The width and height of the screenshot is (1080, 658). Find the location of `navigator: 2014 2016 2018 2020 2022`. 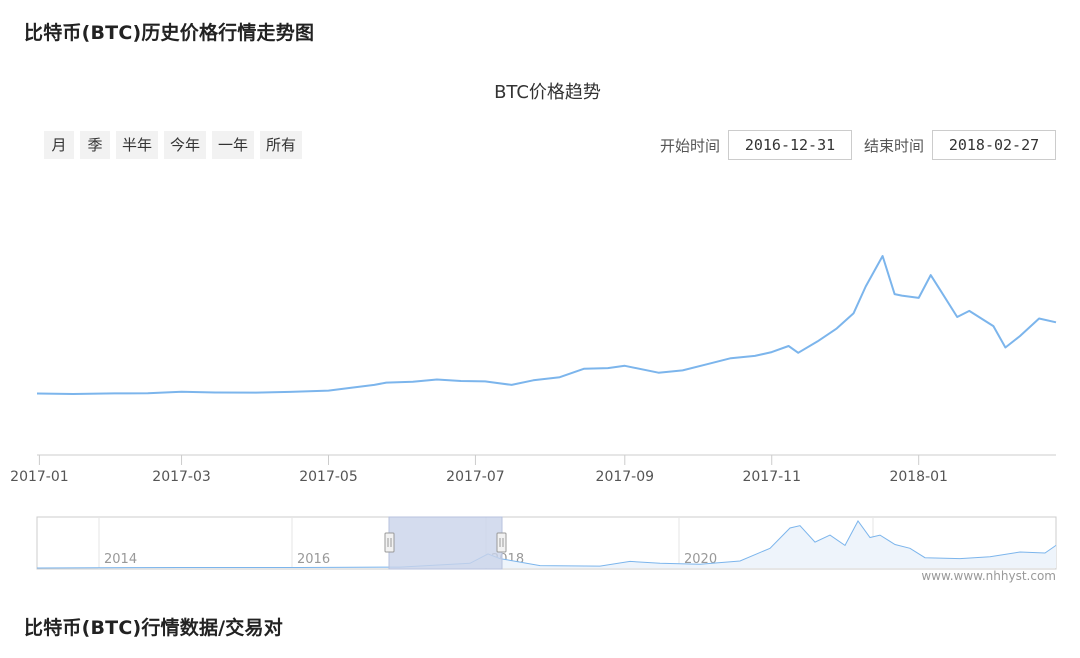

navigator: 2014 2016 2018 2020 2022 is located at coordinates (546, 543).